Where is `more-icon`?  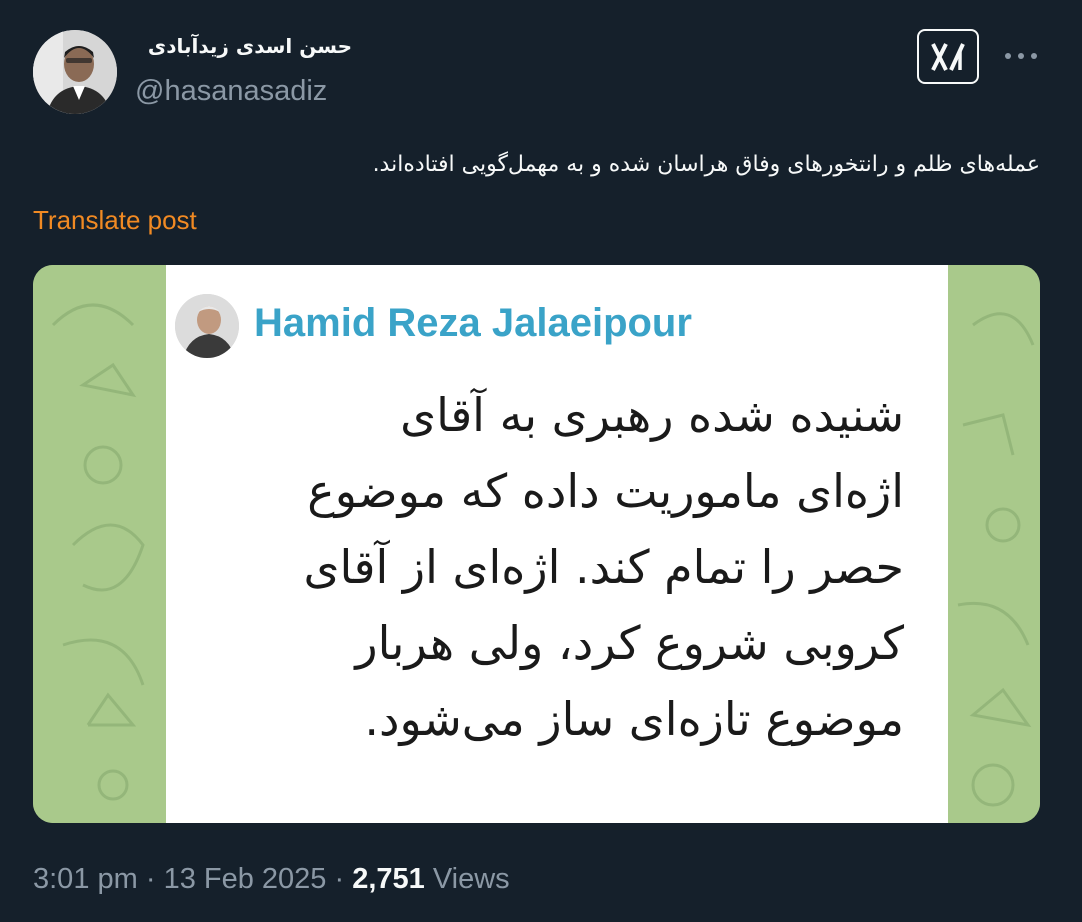
more-icon is located at coordinates (1021, 56).